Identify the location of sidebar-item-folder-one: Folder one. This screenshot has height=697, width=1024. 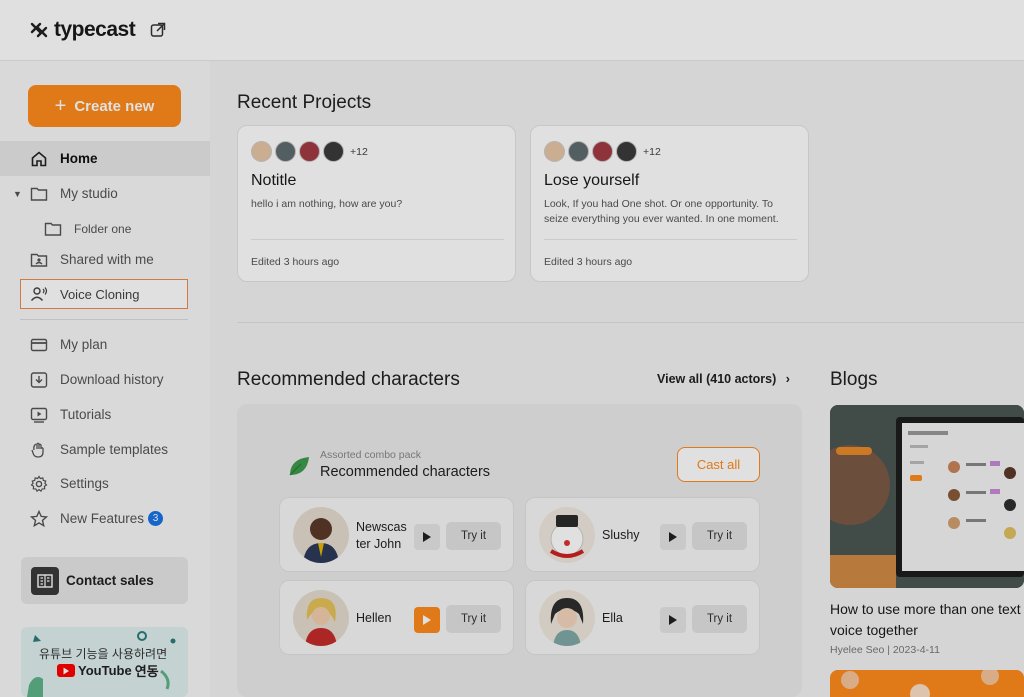
(105, 228).